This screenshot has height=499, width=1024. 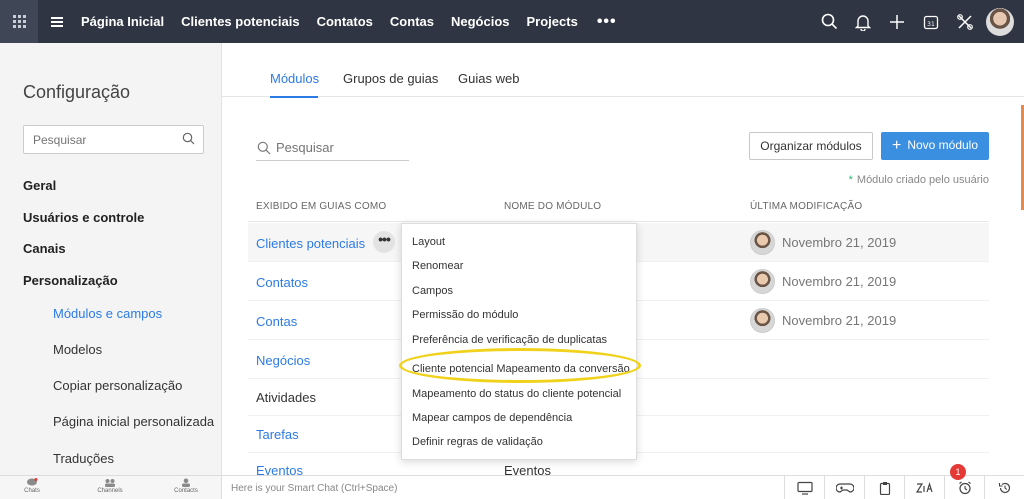 What do you see at coordinates (240, 21) in the screenshot?
I see `nav-leads: Clientes potenciais` at bounding box center [240, 21].